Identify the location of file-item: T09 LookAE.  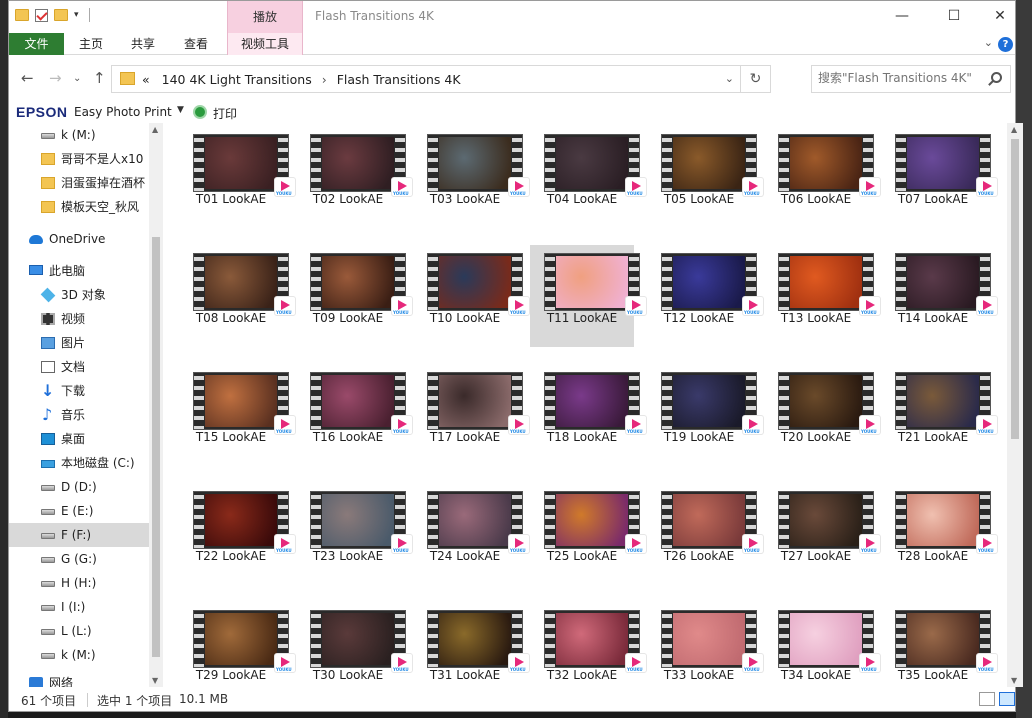
(354, 296).